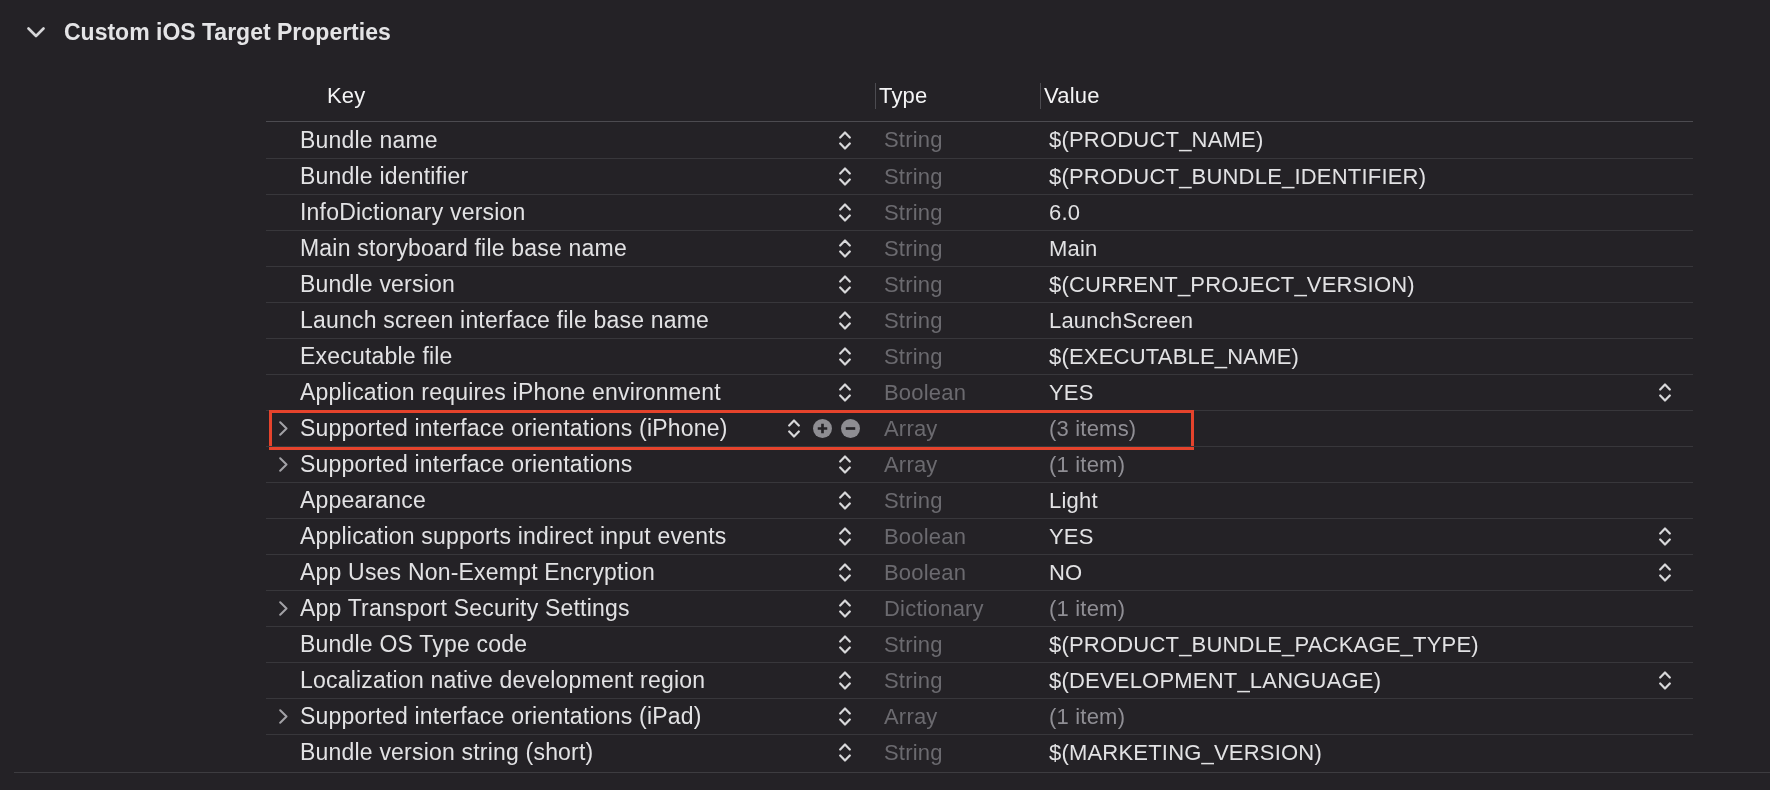  What do you see at coordinates (903, 96) in the screenshot?
I see `column-header: Type` at bounding box center [903, 96].